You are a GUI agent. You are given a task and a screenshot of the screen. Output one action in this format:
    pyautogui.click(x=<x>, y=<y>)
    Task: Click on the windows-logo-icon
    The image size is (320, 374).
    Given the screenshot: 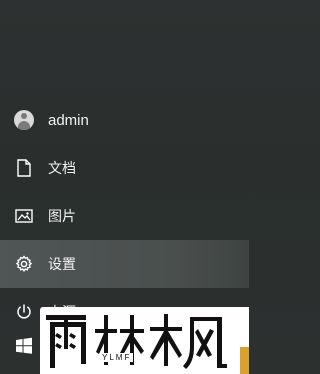 What is the action you would take?
    pyautogui.click(x=24, y=348)
    